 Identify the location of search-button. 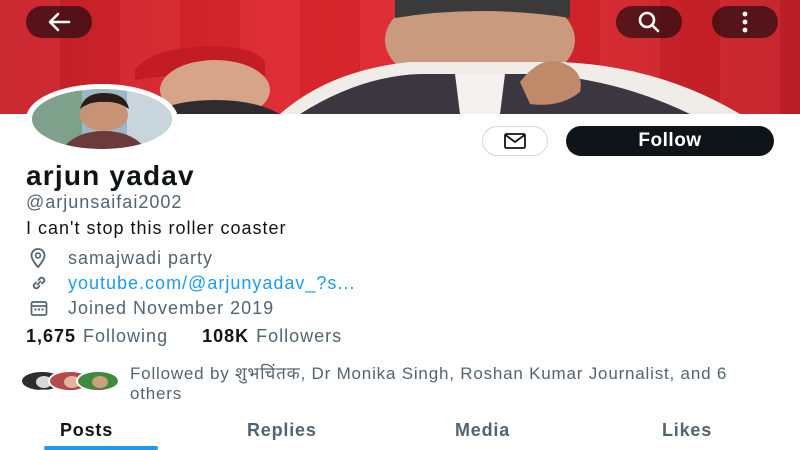
(649, 22).